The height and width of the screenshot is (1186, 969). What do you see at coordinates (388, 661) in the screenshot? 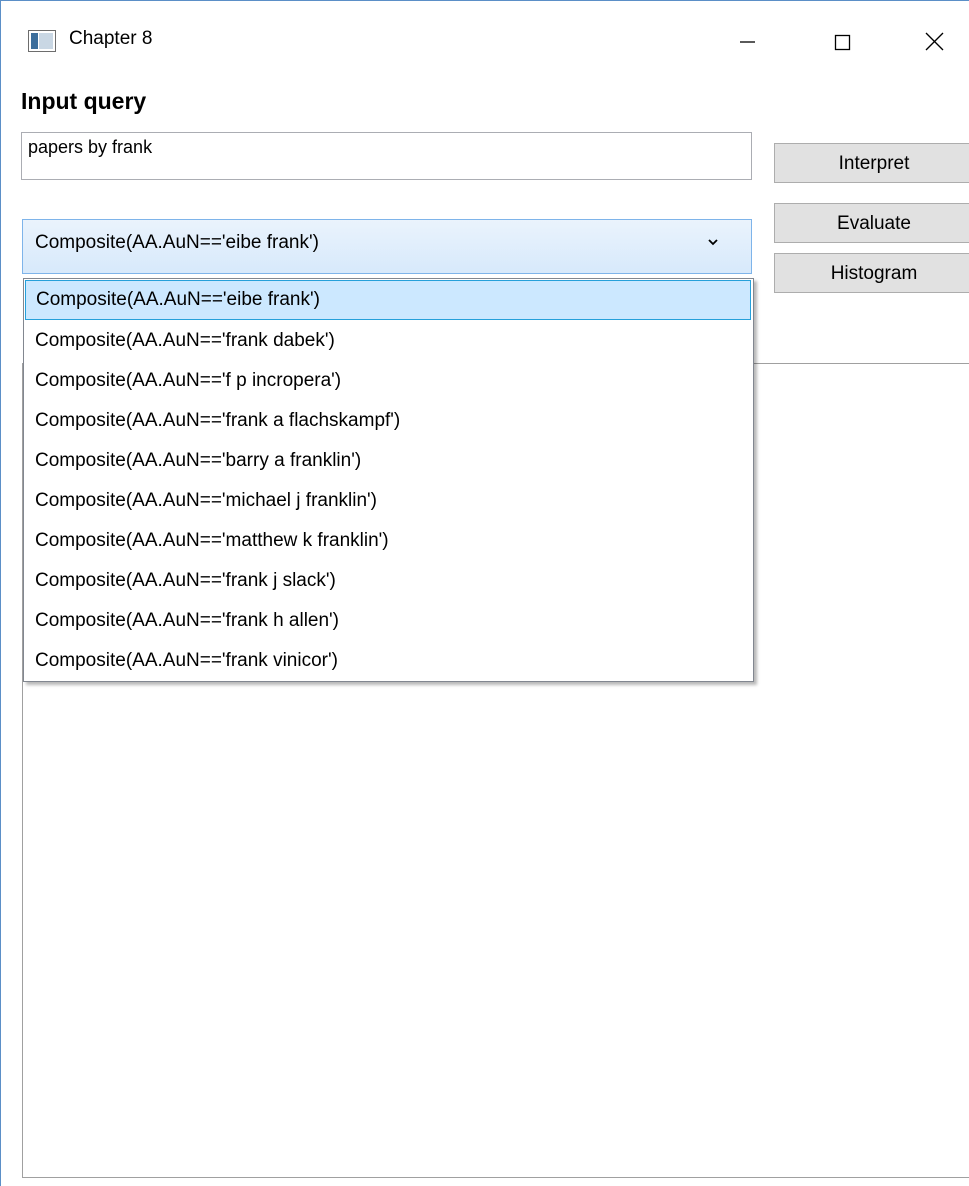
I see `dropdown-item: Composite(AA.AuN=='frank vinicor')` at bounding box center [388, 661].